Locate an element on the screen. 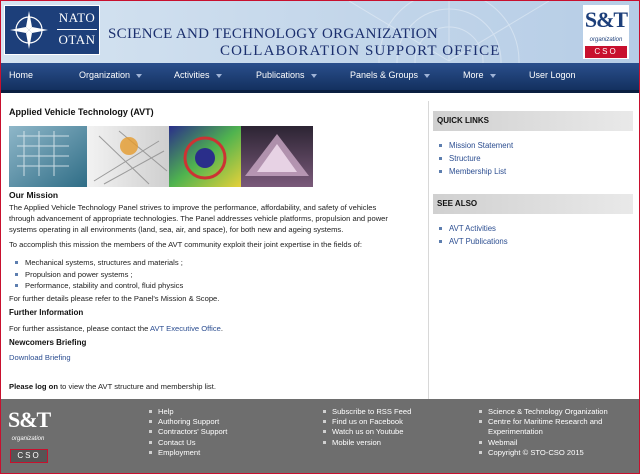 This screenshot has height=474, width=640. column-divider is located at coordinates (428, 250).